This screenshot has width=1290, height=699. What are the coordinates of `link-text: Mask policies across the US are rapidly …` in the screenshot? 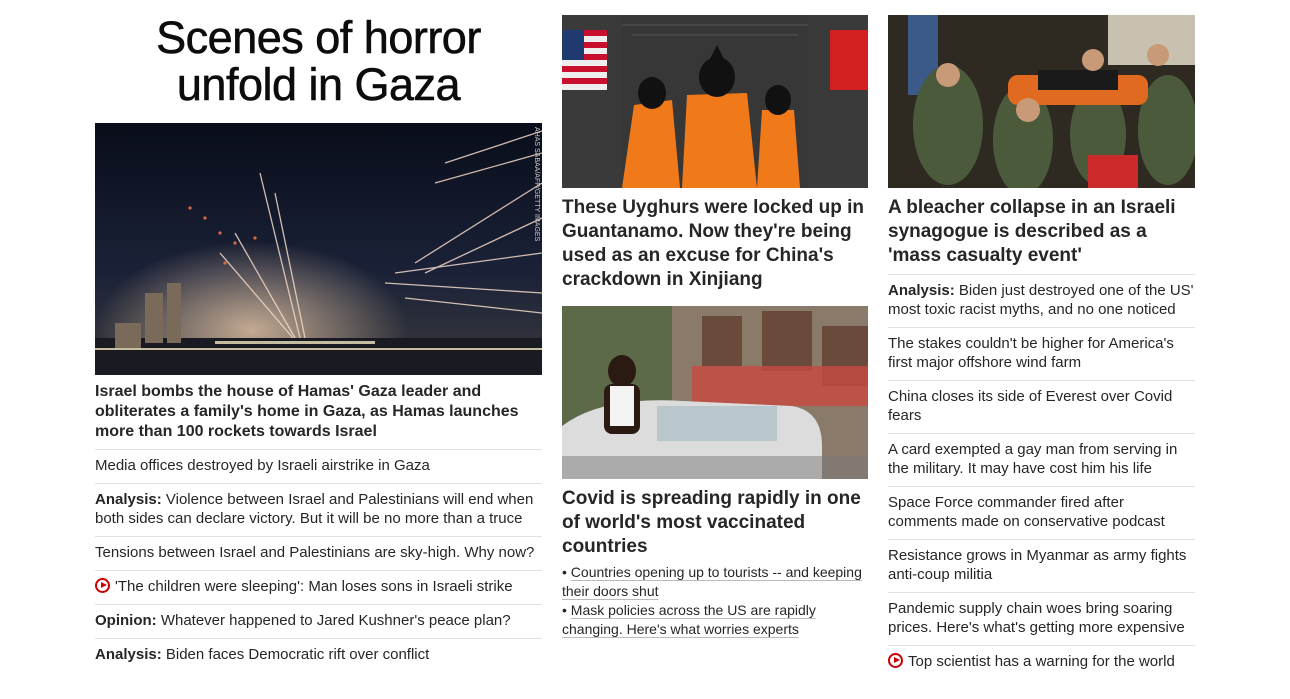 It's located at (689, 619).